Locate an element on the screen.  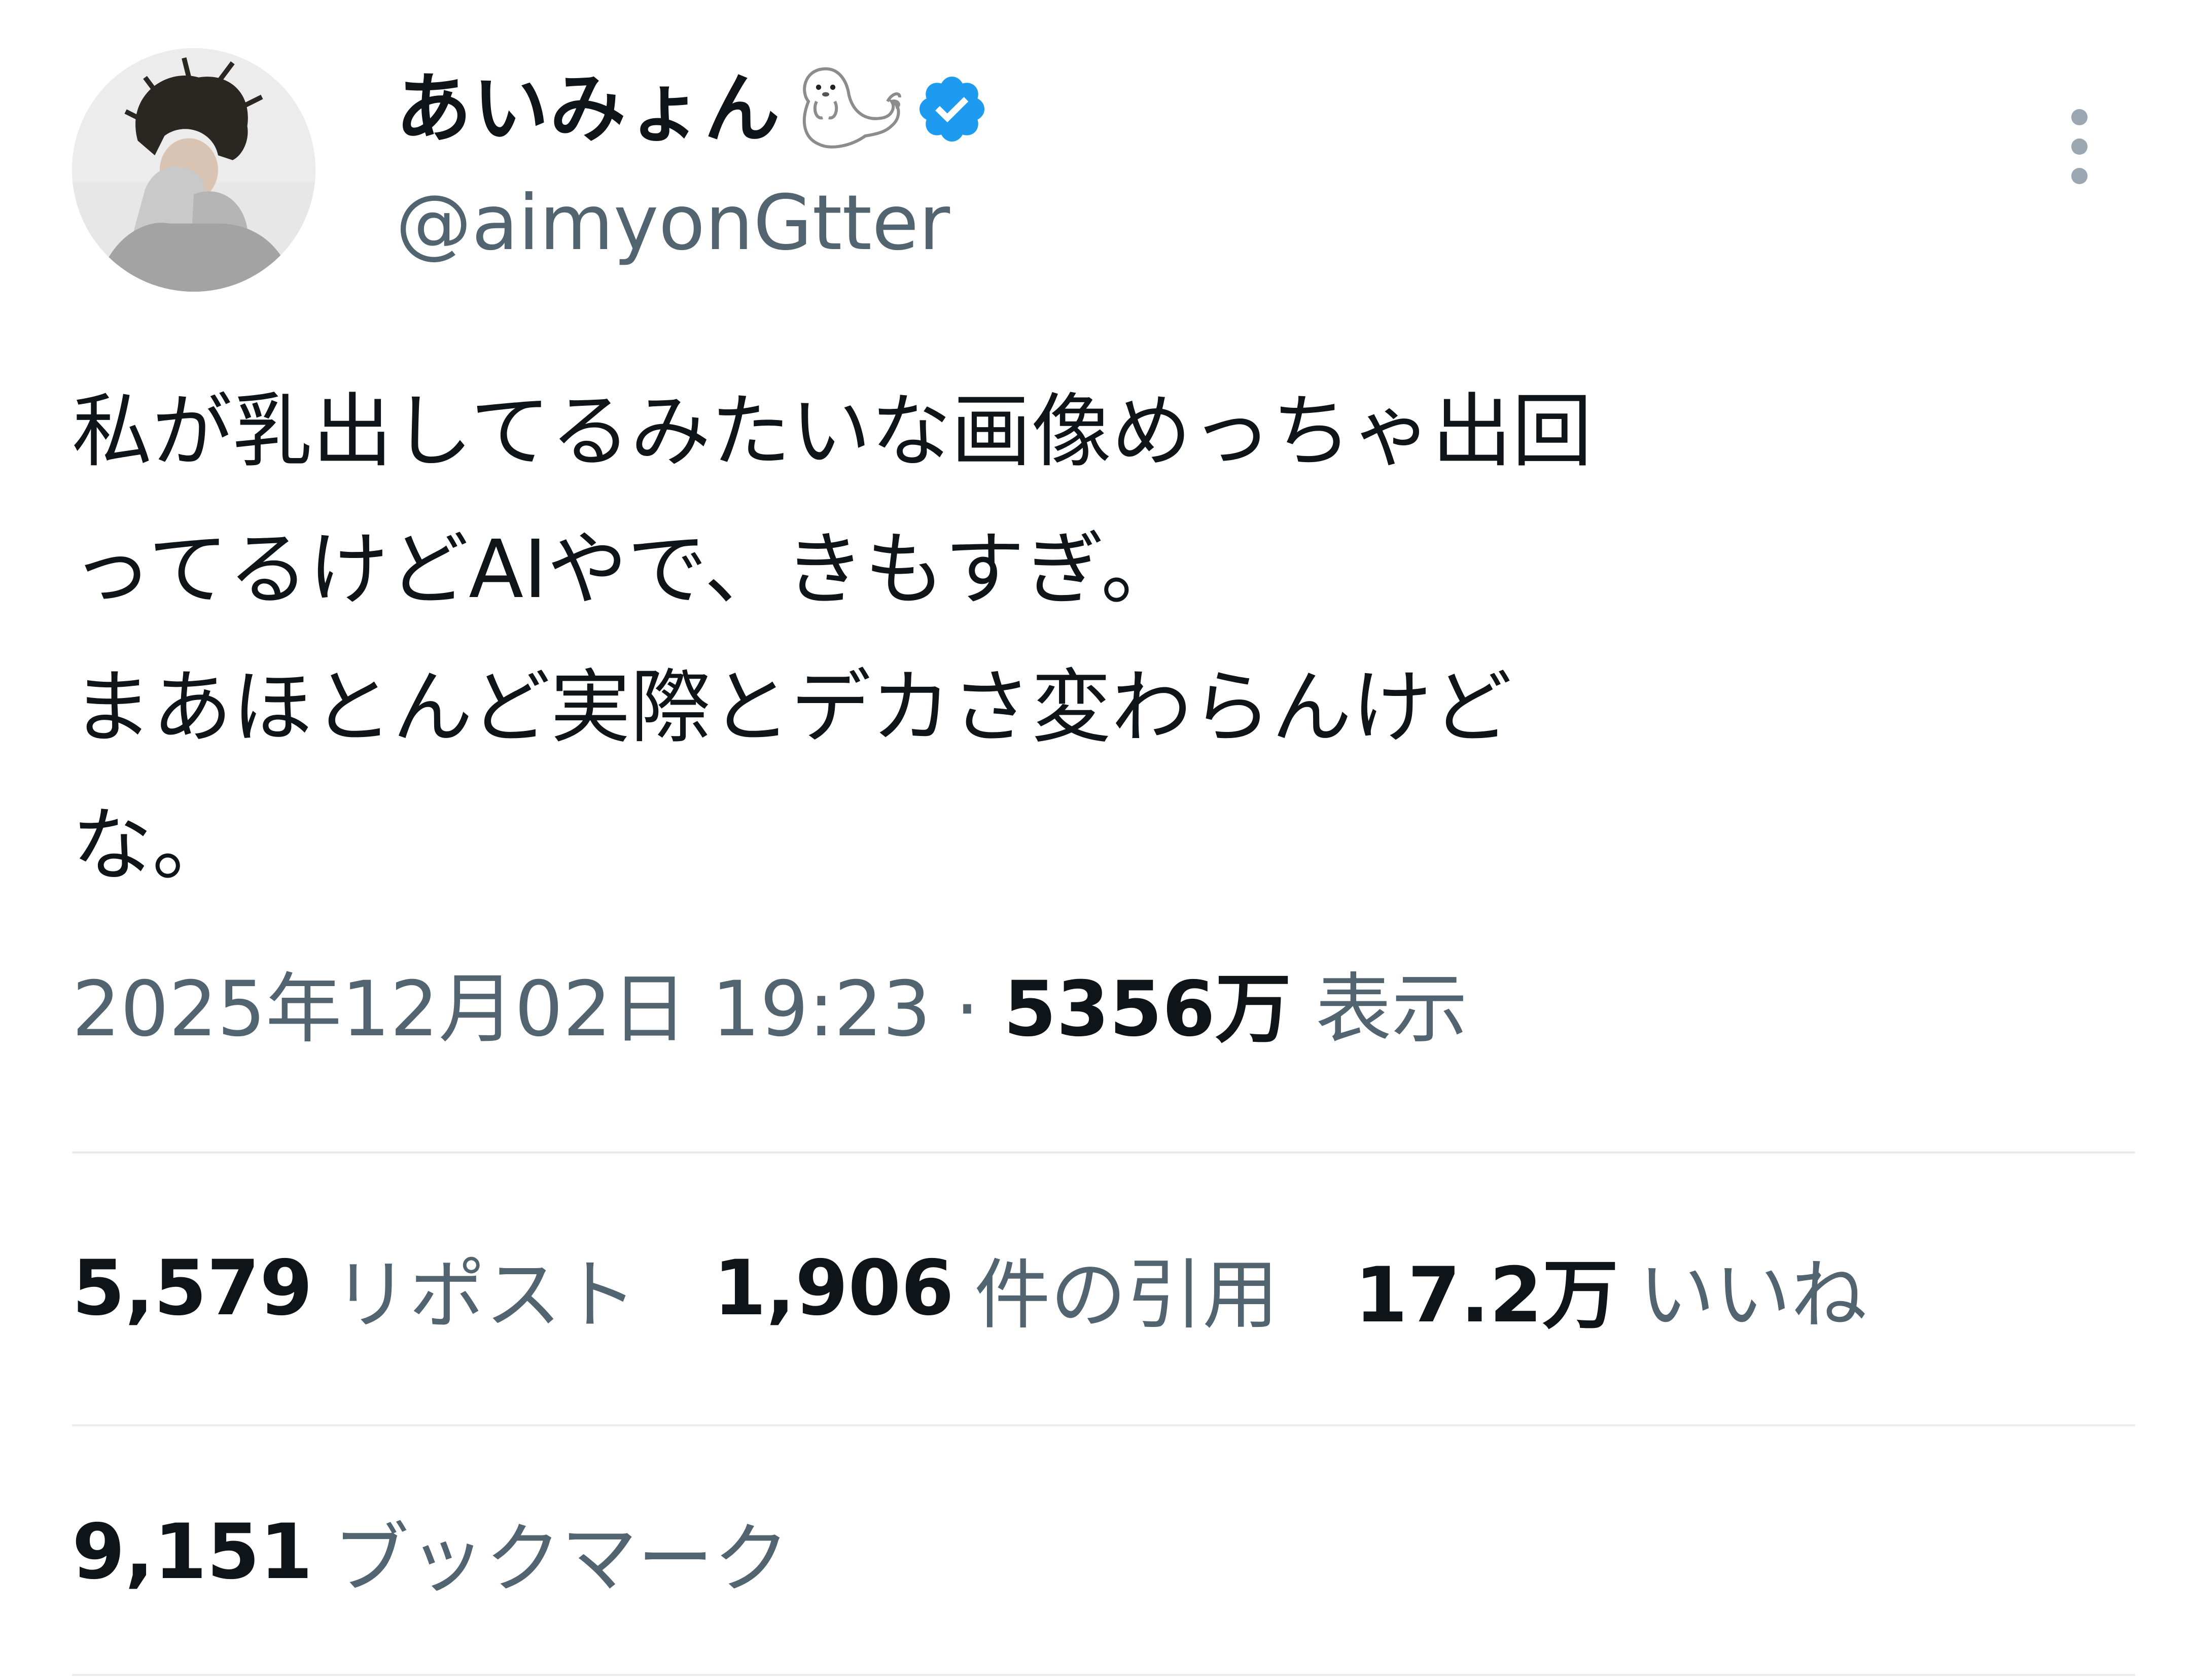
tweet-text-line: な。 is located at coordinates (152, 846).